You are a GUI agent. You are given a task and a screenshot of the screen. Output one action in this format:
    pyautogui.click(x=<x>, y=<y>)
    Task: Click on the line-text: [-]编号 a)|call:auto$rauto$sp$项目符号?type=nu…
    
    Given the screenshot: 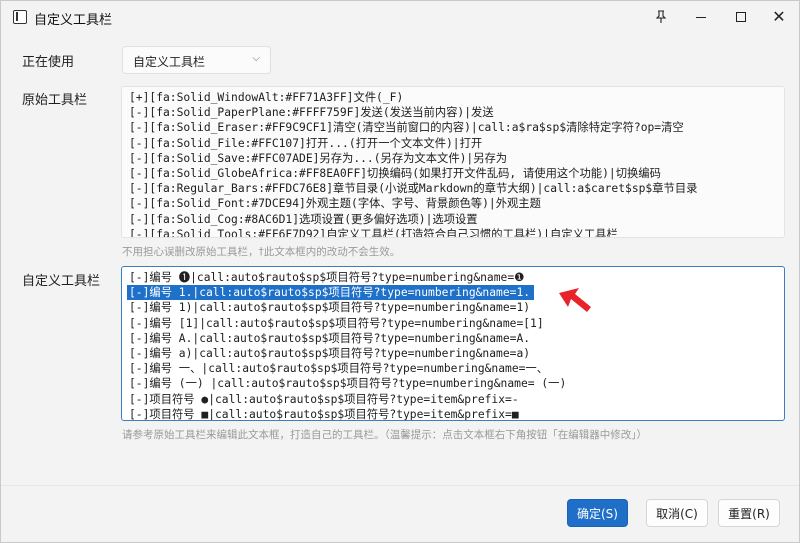 What is the action you would take?
    pyautogui.click(x=330, y=354)
    